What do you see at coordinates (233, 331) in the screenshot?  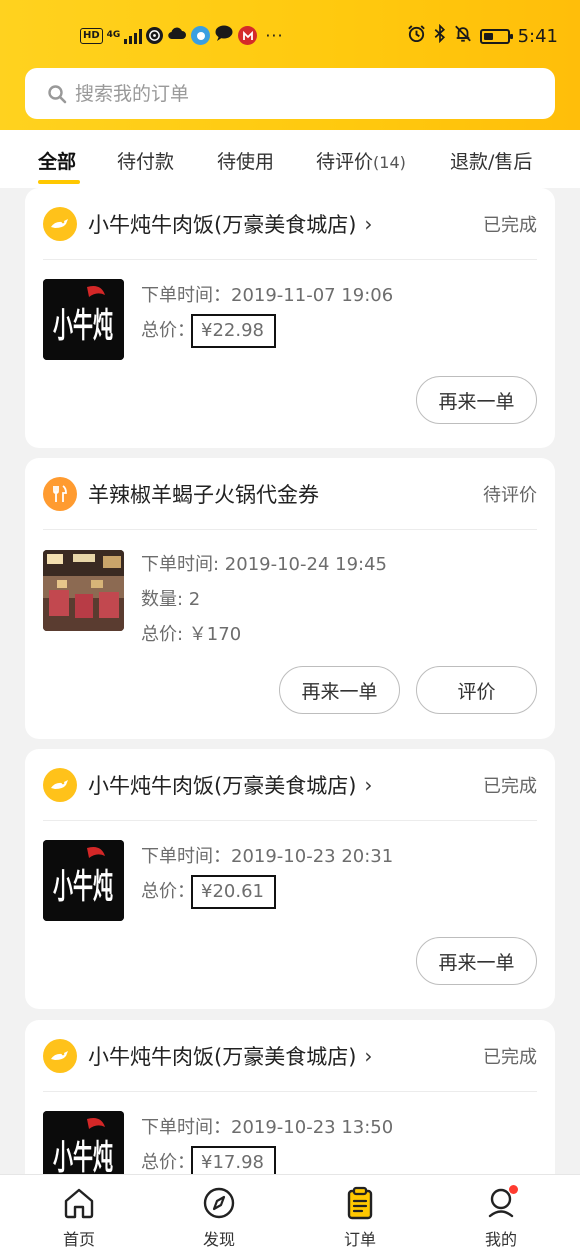 I see `order-price: ¥22.98` at bounding box center [233, 331].